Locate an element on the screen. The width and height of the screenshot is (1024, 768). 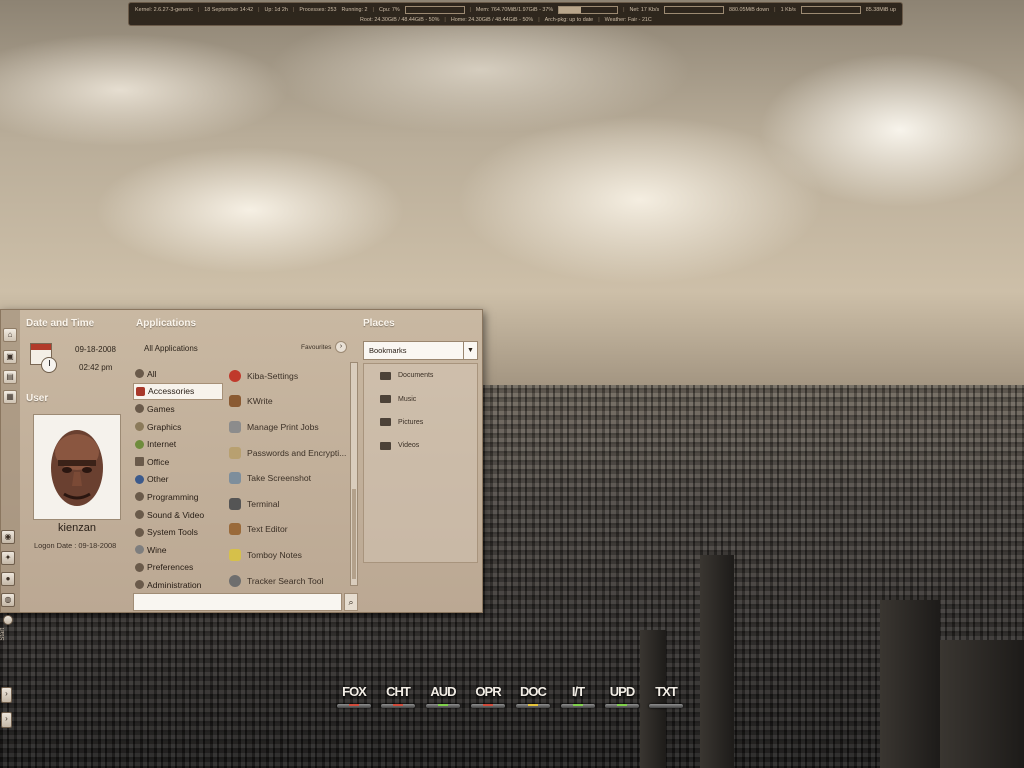
magnifier-icon is located at coordinates (235, 580).